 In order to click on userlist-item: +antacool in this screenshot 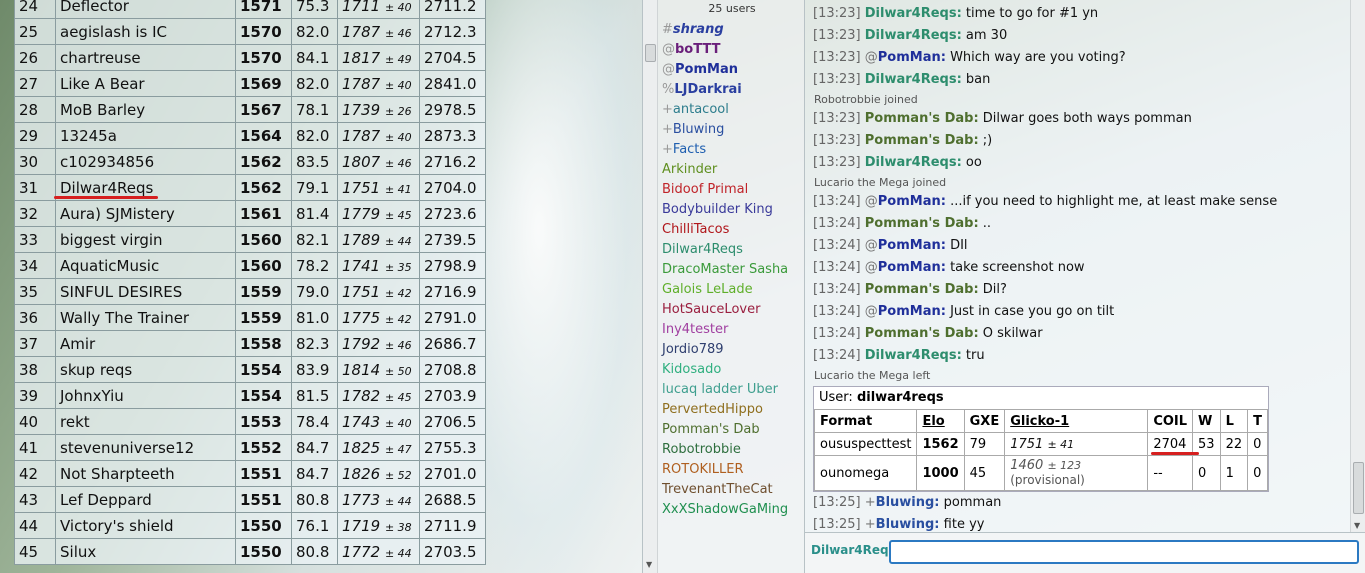, I will do `click(725, 110)`.